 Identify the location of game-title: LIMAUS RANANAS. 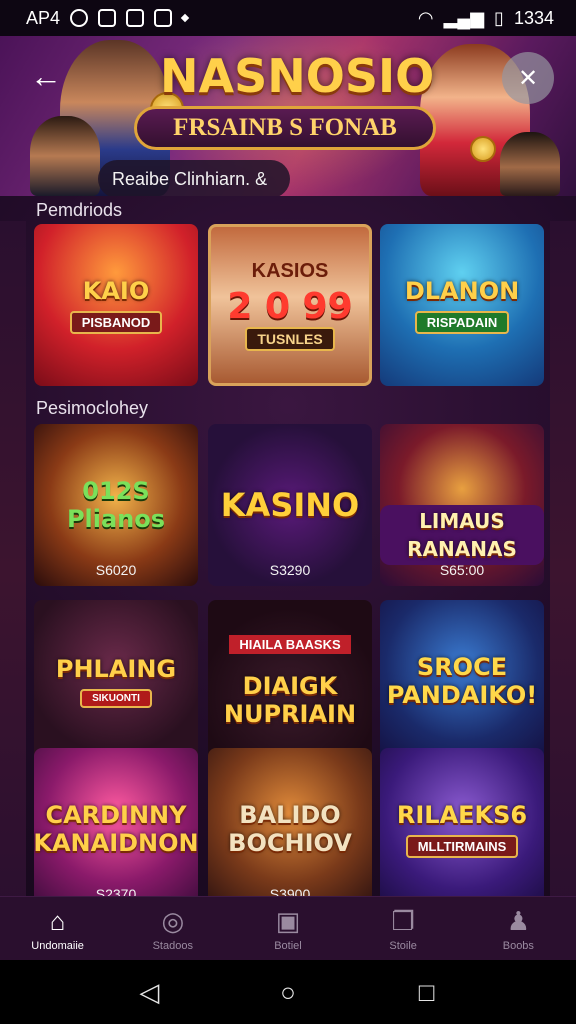
(462, 535).